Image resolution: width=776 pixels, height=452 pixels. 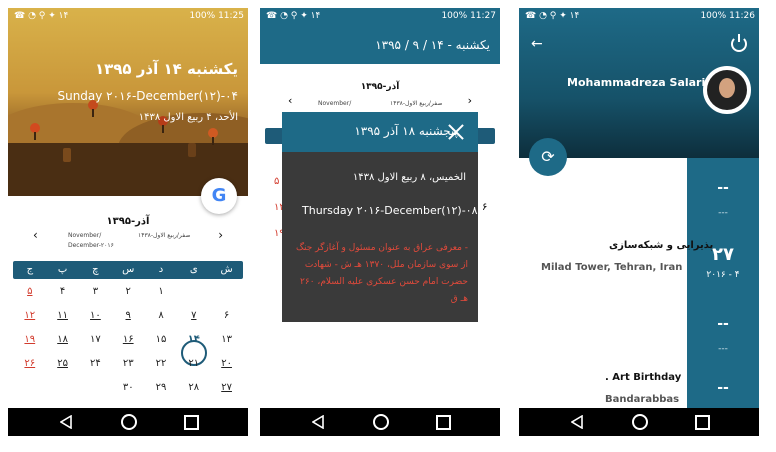 What do you see at coordinates (188, 117) in the screenshot?
I see `hijri-date: الأحد، ۴ ربیع الاول ۱۴۳۸` at bounding box center [188, 117].